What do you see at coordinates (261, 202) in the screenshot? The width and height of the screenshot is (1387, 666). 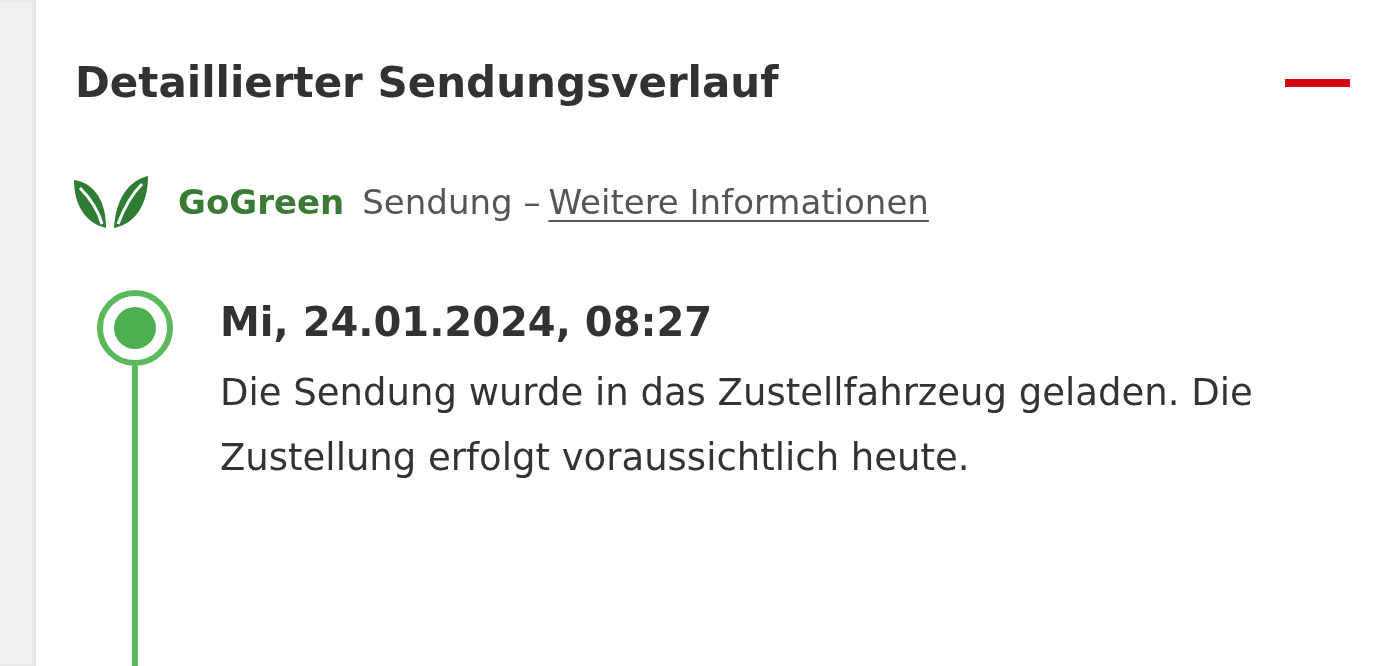 I see `brand-name: GoGreen` at bounding box center [261, 202].